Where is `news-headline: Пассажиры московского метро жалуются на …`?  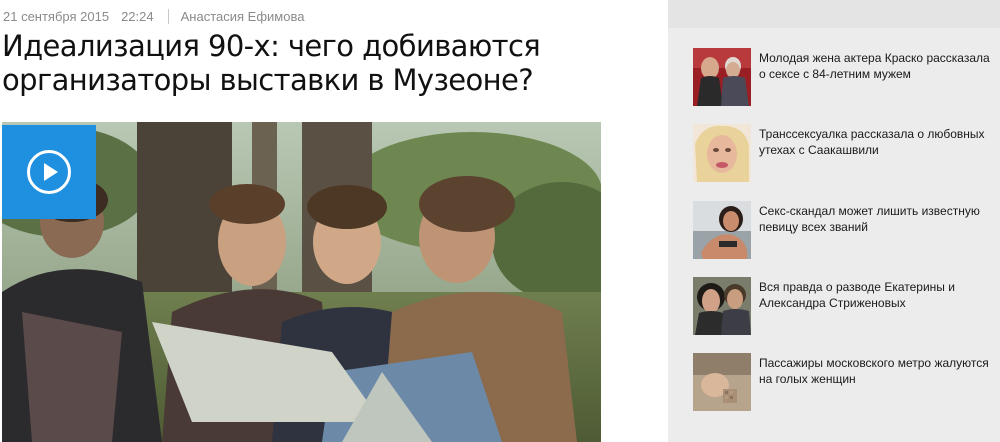 news-headline: Пассажиры московского метро жалуются на … is located at coordinates (879, 371).